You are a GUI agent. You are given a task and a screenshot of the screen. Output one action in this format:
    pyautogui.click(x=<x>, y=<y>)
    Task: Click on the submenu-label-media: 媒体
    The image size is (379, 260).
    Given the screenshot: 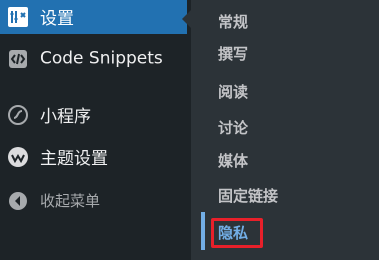 What is the action you would take?
    pyautogui.click(x=233, y=161)
    